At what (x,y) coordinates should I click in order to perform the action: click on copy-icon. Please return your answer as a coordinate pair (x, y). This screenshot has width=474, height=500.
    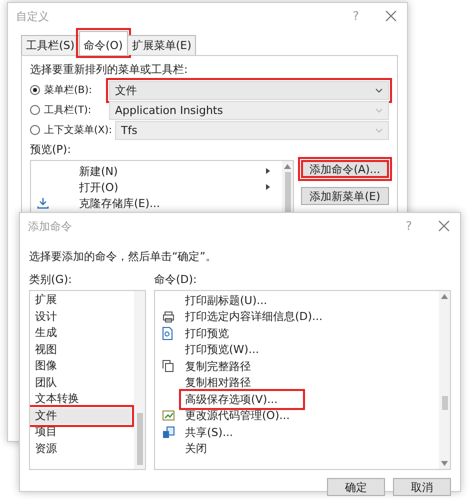
    Looking at the image, I should click on (168, 366).